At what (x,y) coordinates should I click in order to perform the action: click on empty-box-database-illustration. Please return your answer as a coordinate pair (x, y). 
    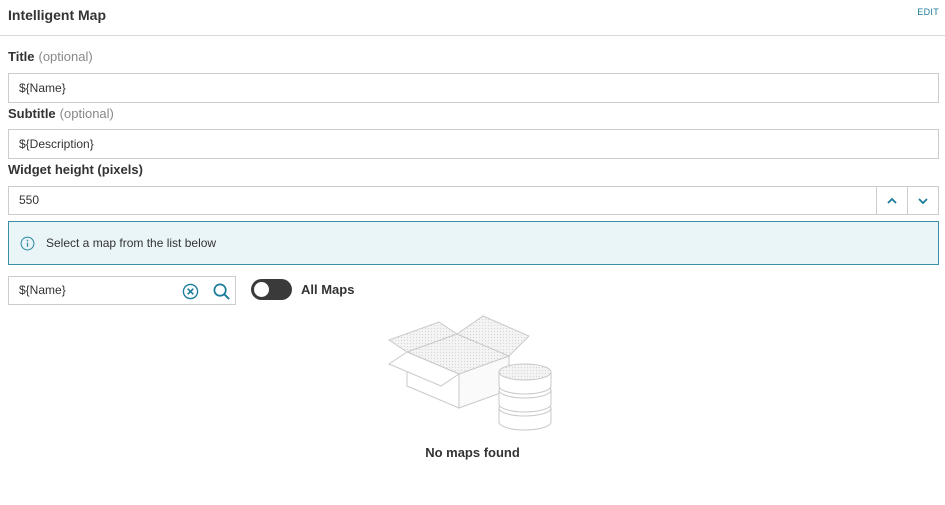
    Looking at the image, I should click on (469, 373).